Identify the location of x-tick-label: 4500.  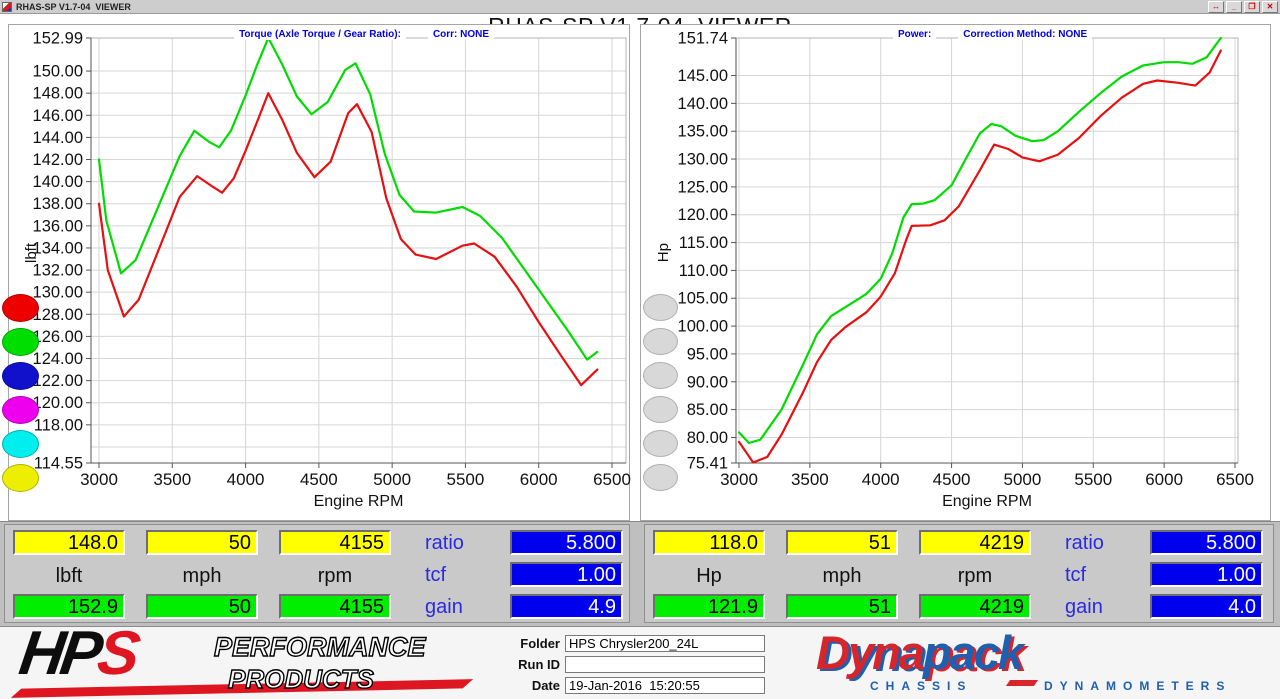
(319, 479).